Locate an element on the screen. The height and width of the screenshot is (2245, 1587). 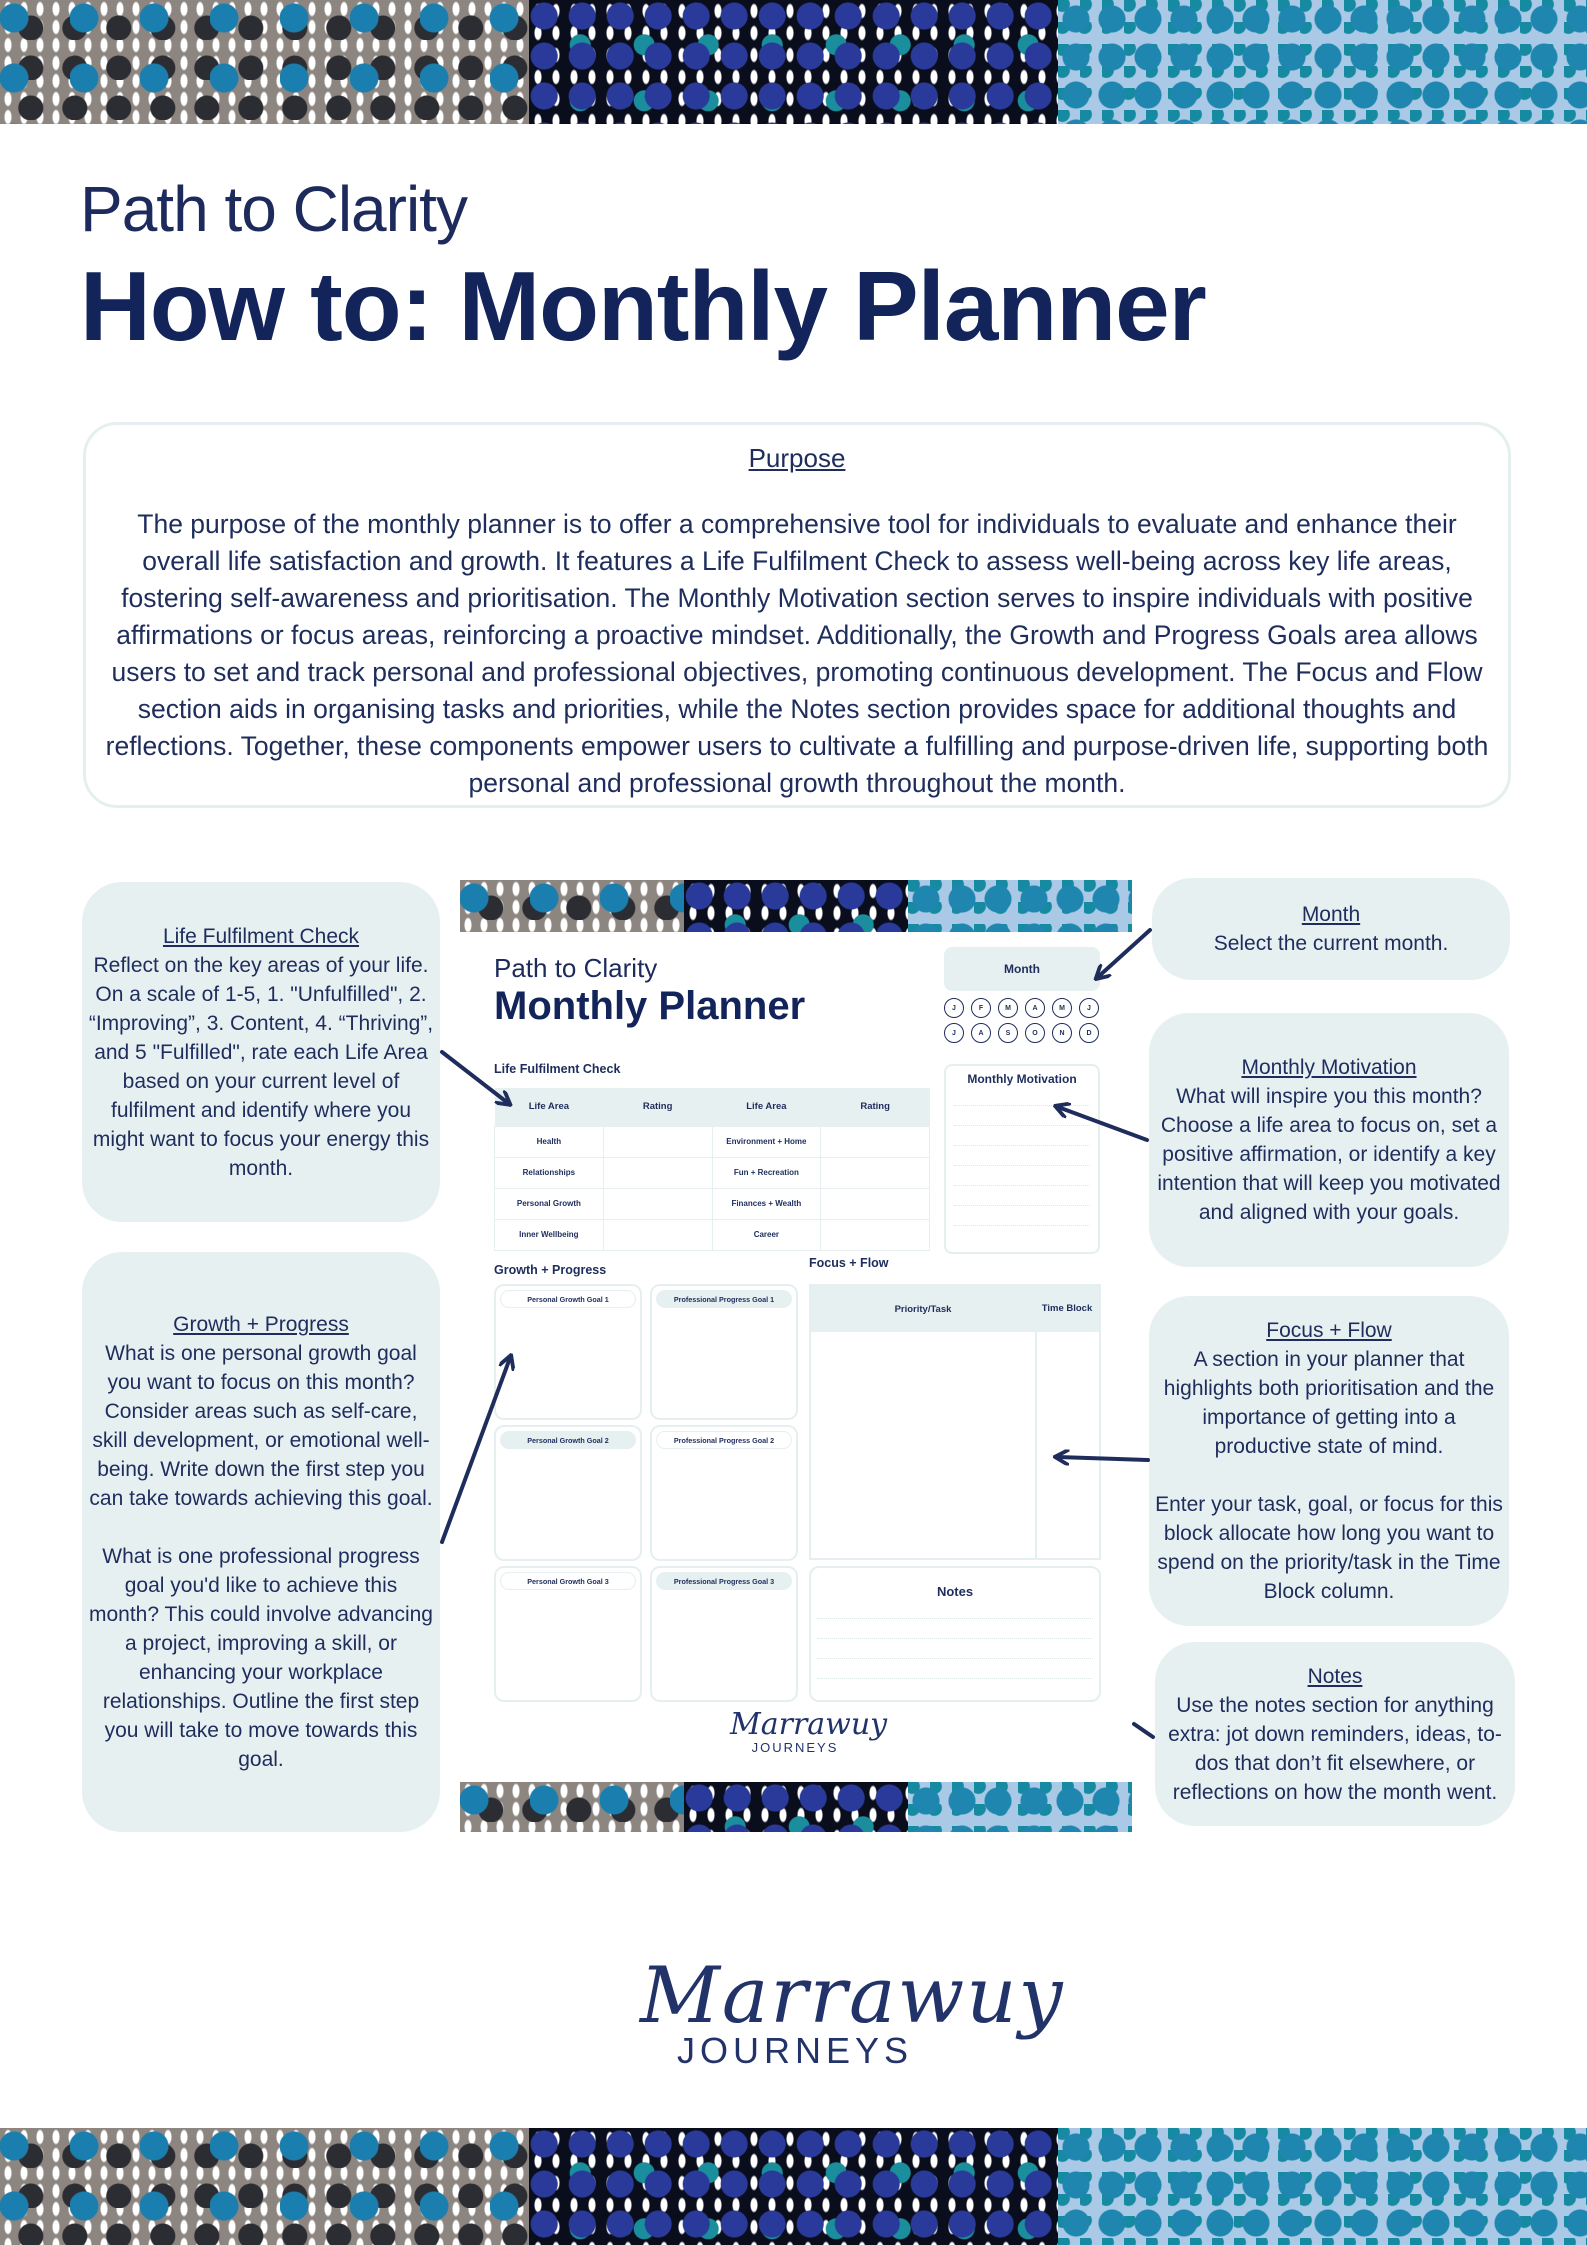
month-circle: S is located at coordinates (1008, 1033).